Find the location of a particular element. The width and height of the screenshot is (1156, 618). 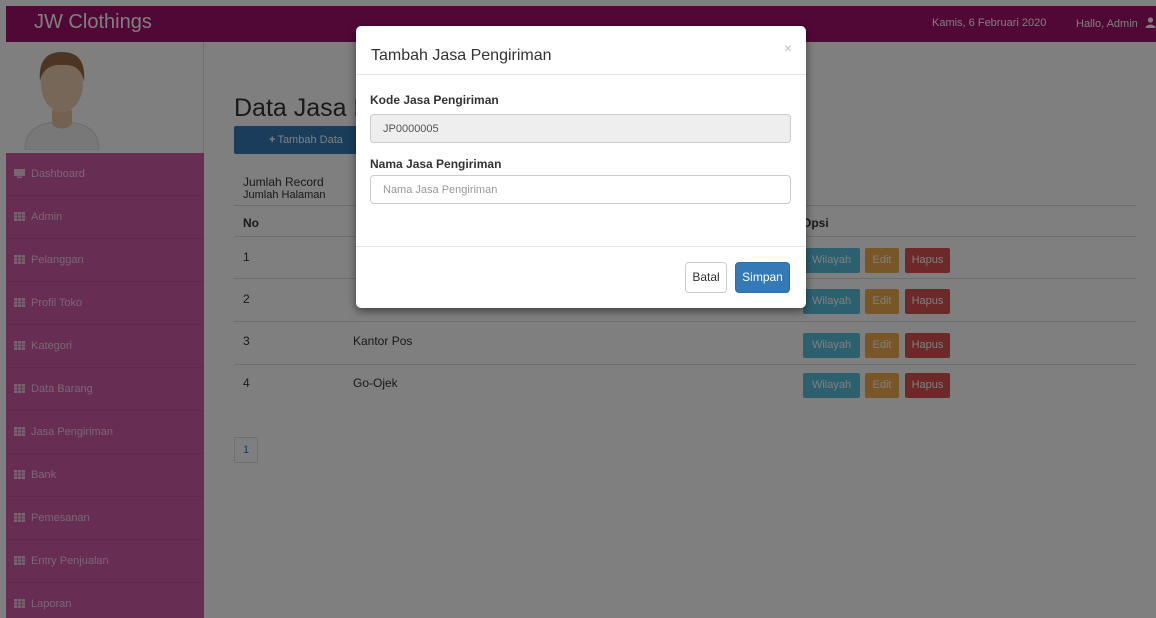

nama-label: Nama Jasa Pengiriman is located at coordinates (436, 164).